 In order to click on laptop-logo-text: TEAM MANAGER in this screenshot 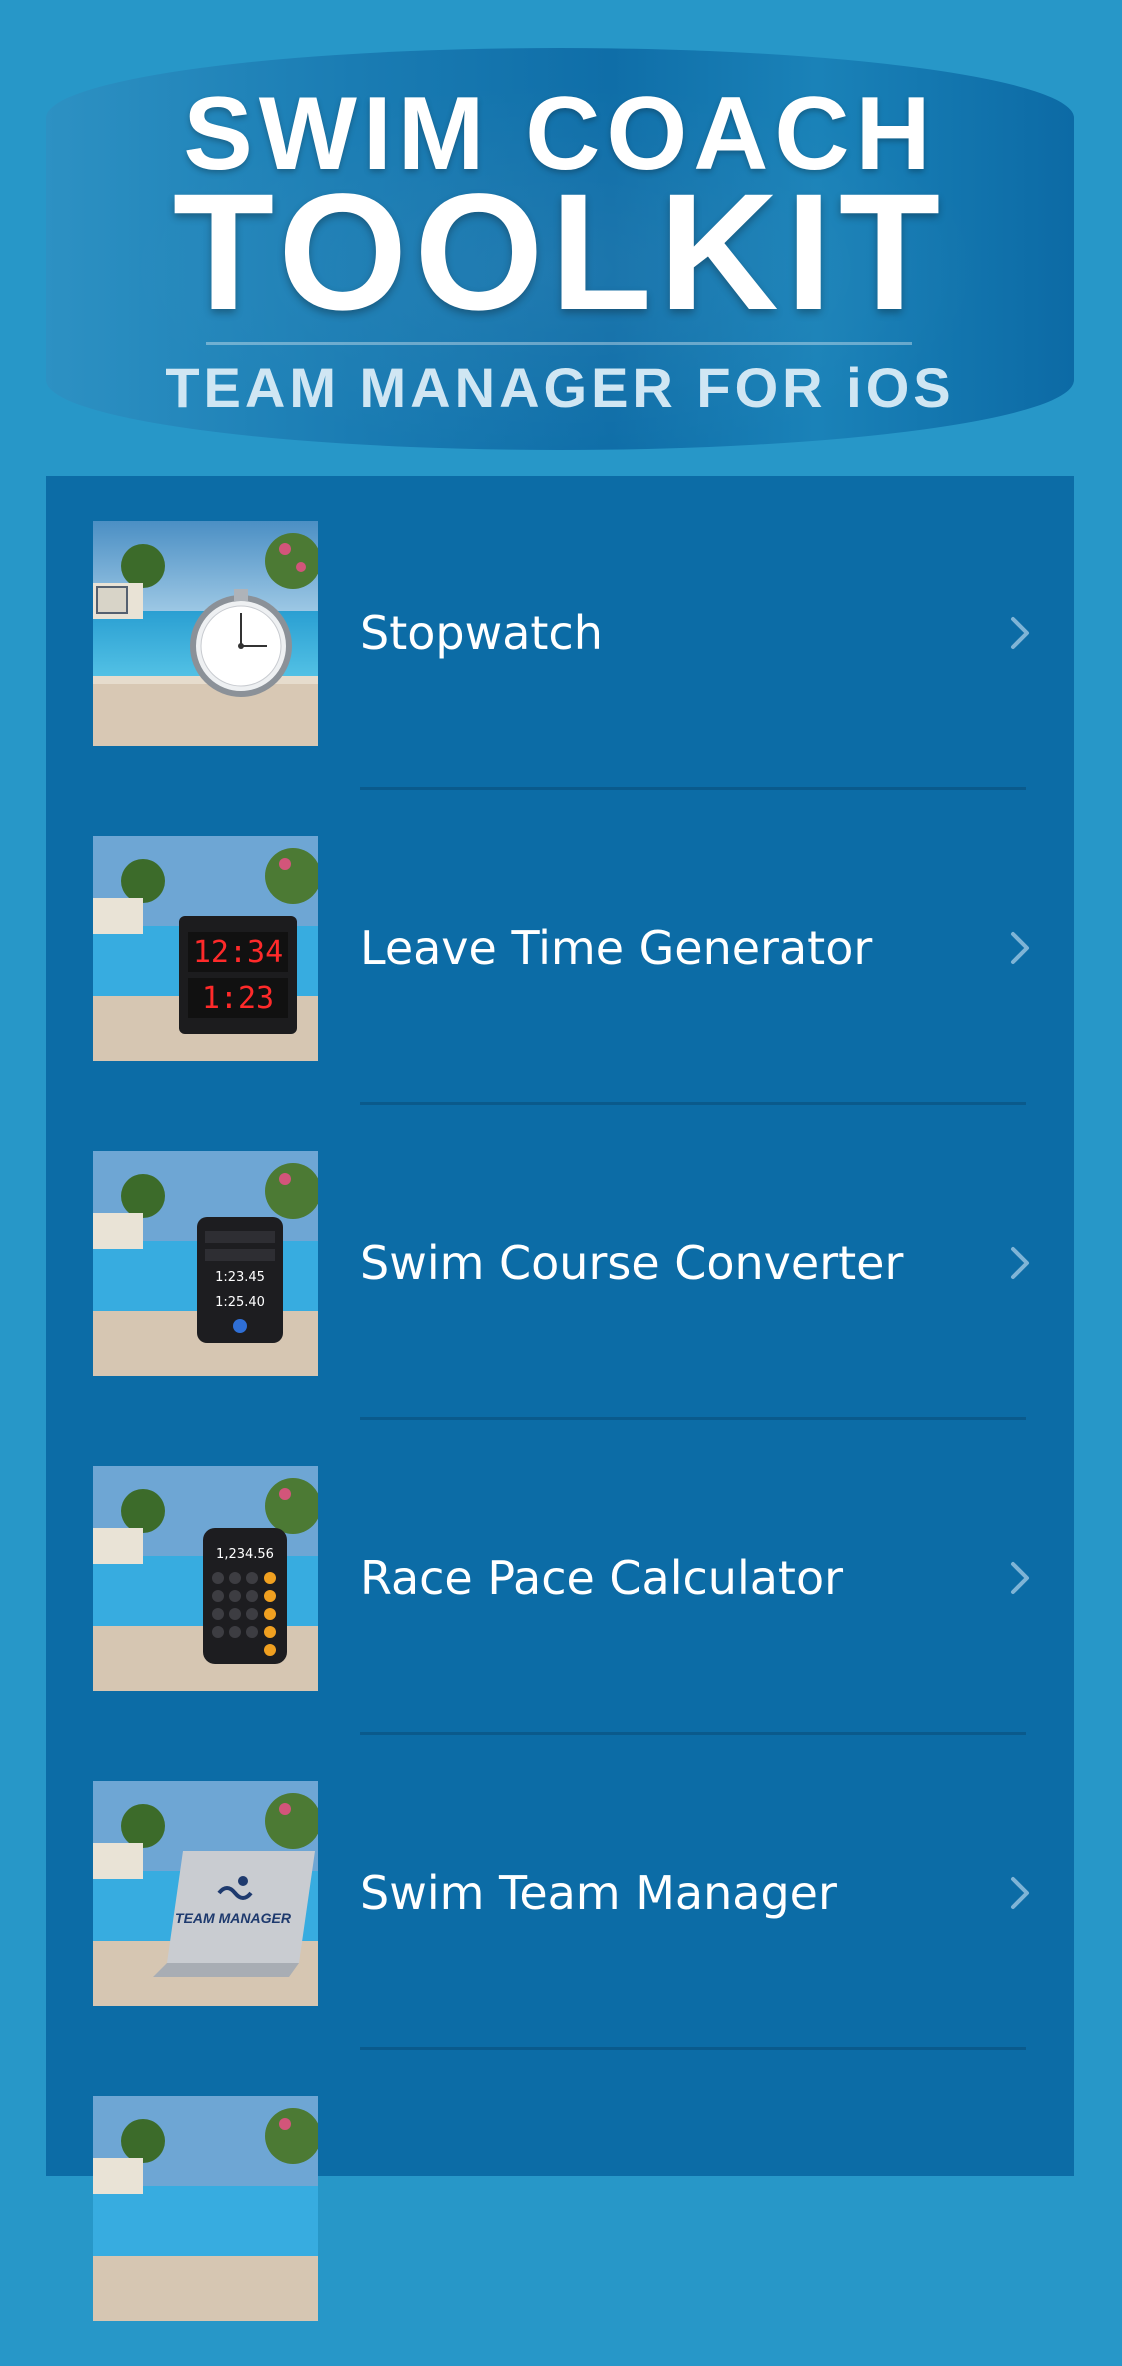, I will do `click(233, 1918)`.